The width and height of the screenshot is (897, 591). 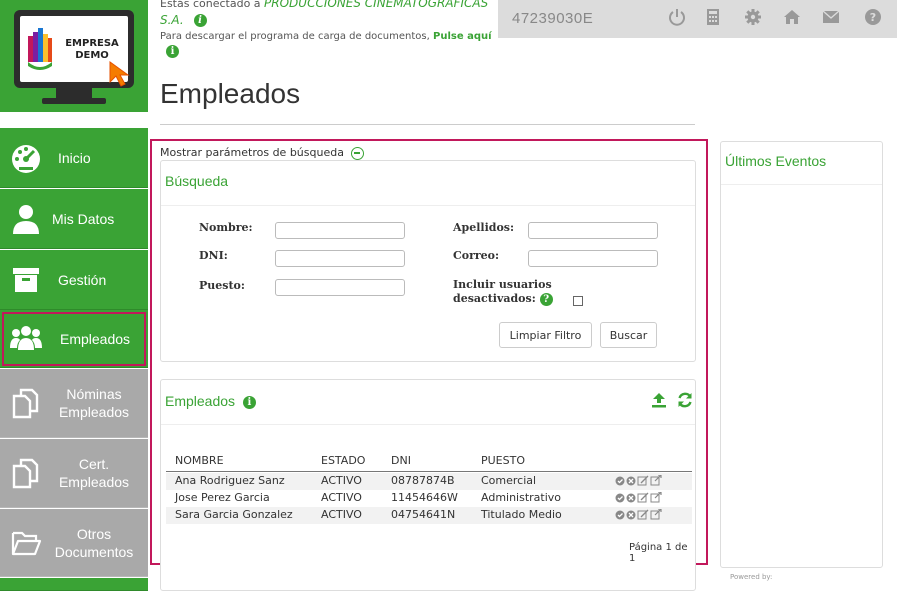 What do you see at coordinates (776, 161) in the screenshot?
I see `recent-events-title: Últimos Eventos` at bounding box center [776, 161].